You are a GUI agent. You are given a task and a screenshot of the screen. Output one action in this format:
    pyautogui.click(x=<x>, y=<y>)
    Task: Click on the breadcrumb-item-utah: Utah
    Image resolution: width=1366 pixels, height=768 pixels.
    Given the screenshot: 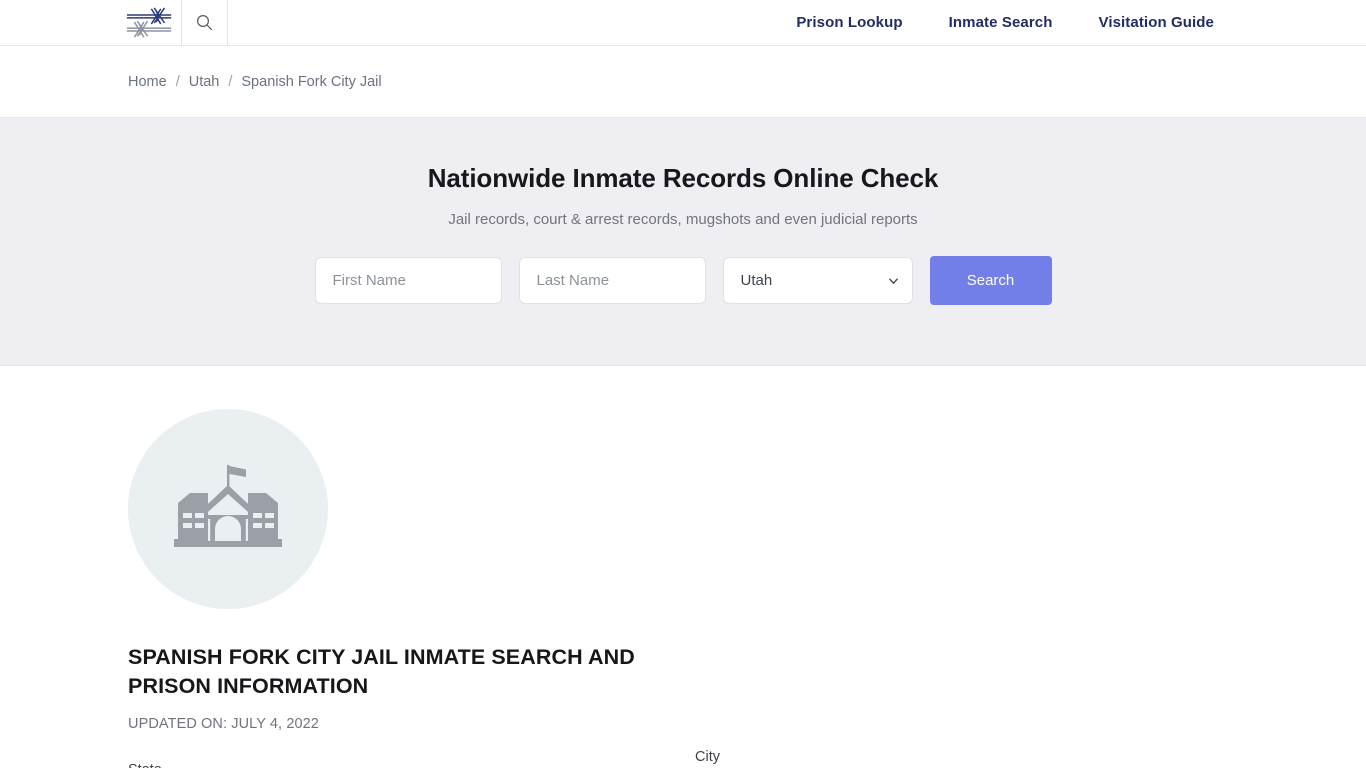 What is the action you would take?
    pyautogui.click(x=204, y=82)
    